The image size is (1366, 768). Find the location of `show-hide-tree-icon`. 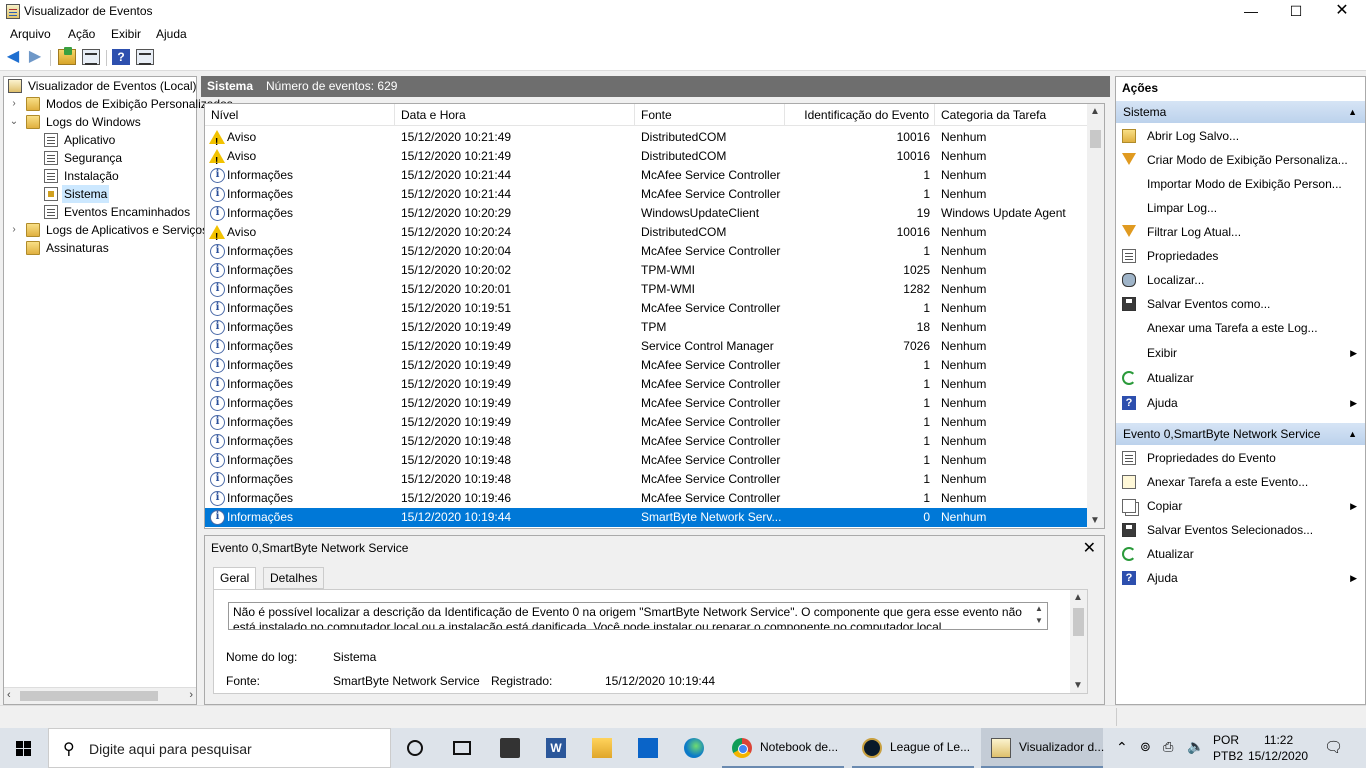

show-hide-tree-icon is located at coordinates (91, 57).